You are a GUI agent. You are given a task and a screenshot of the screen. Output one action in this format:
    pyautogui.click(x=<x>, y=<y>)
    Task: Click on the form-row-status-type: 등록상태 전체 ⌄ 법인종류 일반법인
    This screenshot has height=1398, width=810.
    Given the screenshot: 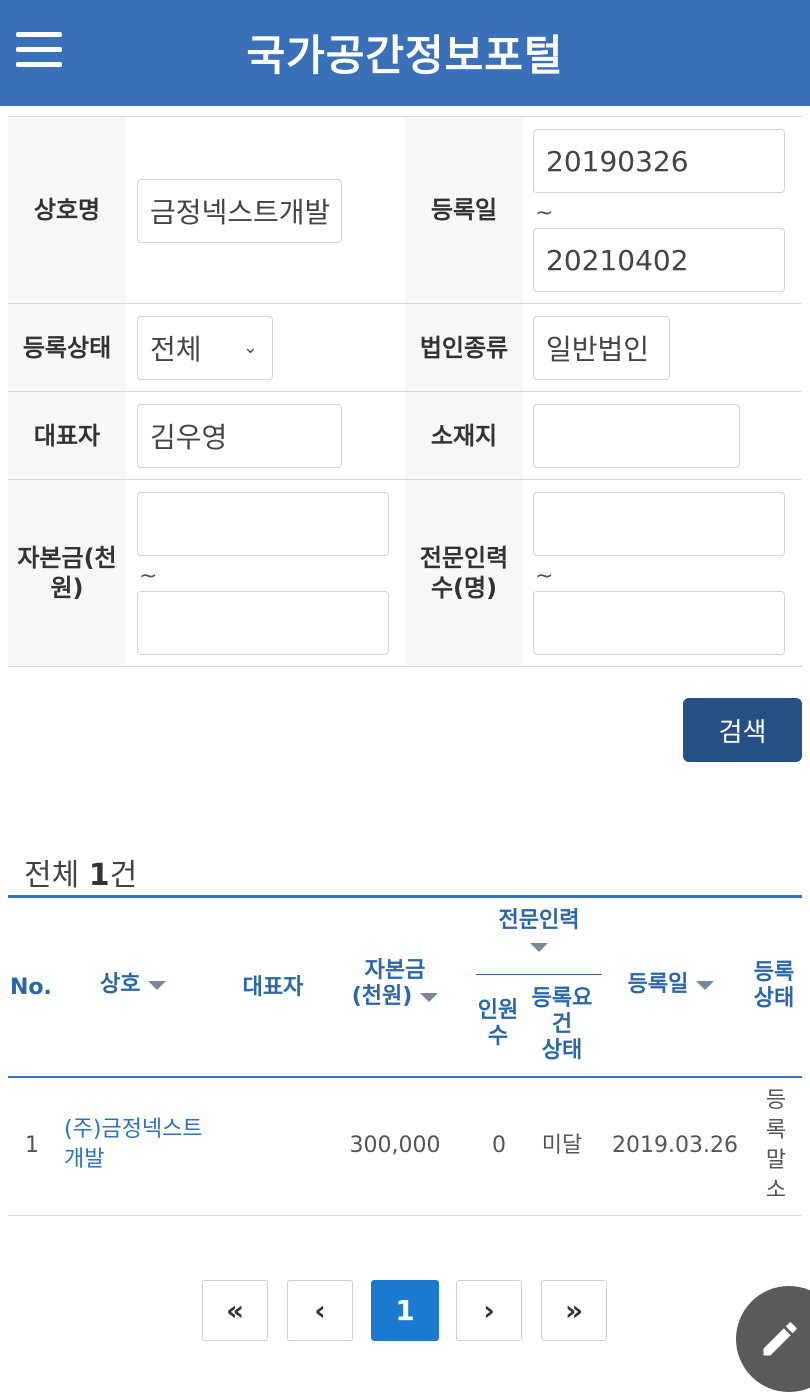 What is the action you would take?
    pyautogui.click(x=405, y=347)
    